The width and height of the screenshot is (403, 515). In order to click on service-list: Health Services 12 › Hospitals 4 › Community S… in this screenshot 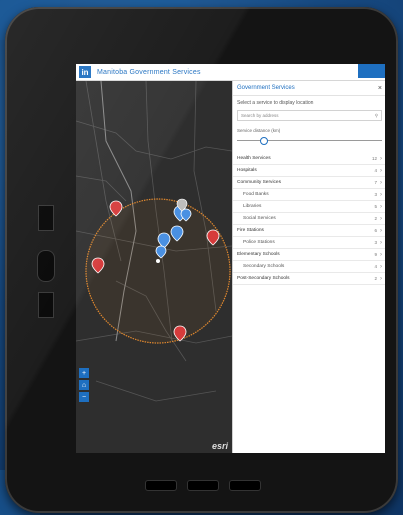, I will do `click(309, 219)`.